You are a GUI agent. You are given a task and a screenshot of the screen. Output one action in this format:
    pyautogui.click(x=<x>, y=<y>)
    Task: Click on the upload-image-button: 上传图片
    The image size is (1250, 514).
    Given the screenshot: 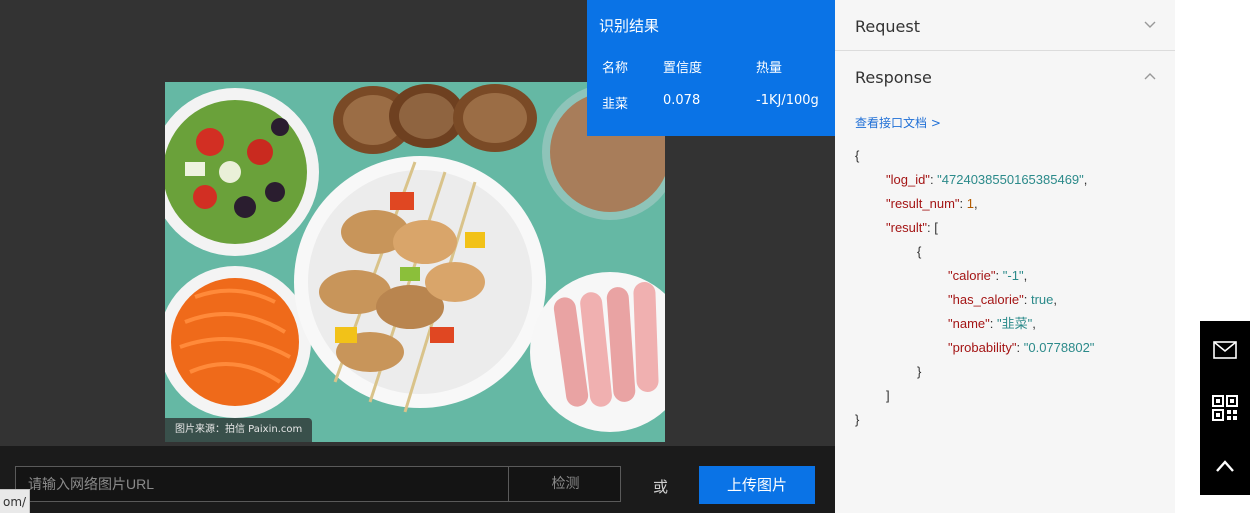 What is the action you would take?
    pyautogui.click(x=757, y=485)
    